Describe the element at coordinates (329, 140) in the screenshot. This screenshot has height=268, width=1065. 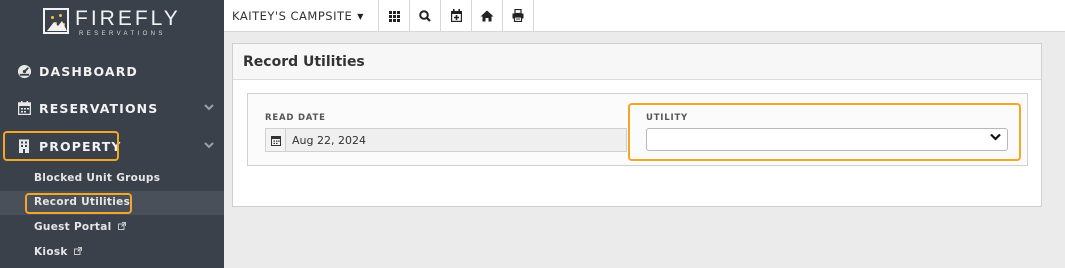
I see `read-date-value: Aug 22, 2024` at that location.